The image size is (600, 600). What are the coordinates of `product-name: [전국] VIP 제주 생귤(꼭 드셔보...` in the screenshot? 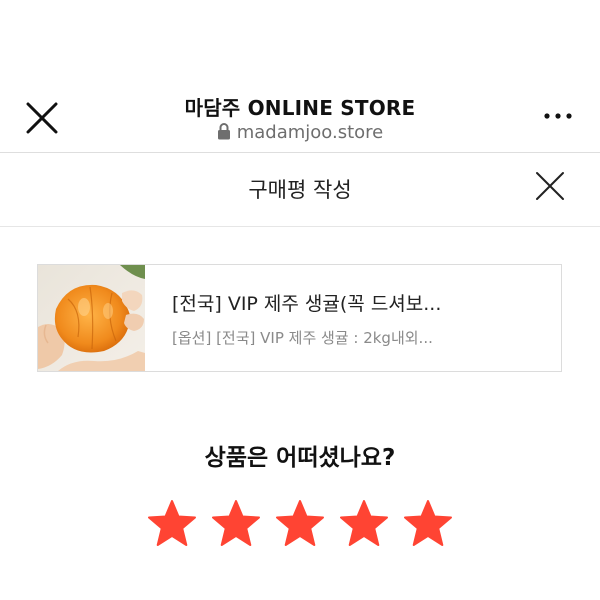 It's located at (307, 304).